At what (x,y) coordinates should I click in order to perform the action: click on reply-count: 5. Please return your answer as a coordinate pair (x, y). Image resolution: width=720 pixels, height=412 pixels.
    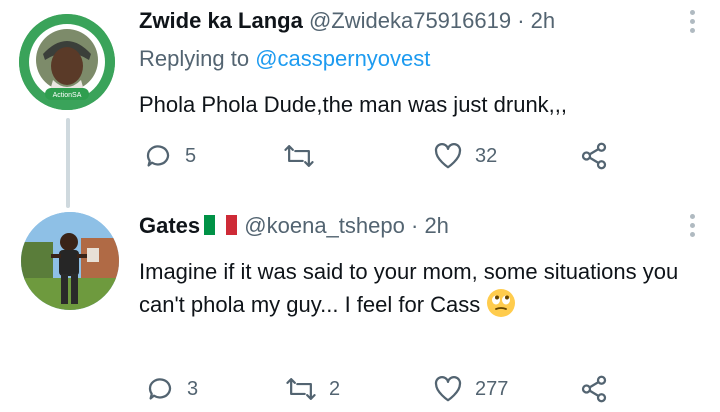
    Looking at the image, I should click on (191, 155).